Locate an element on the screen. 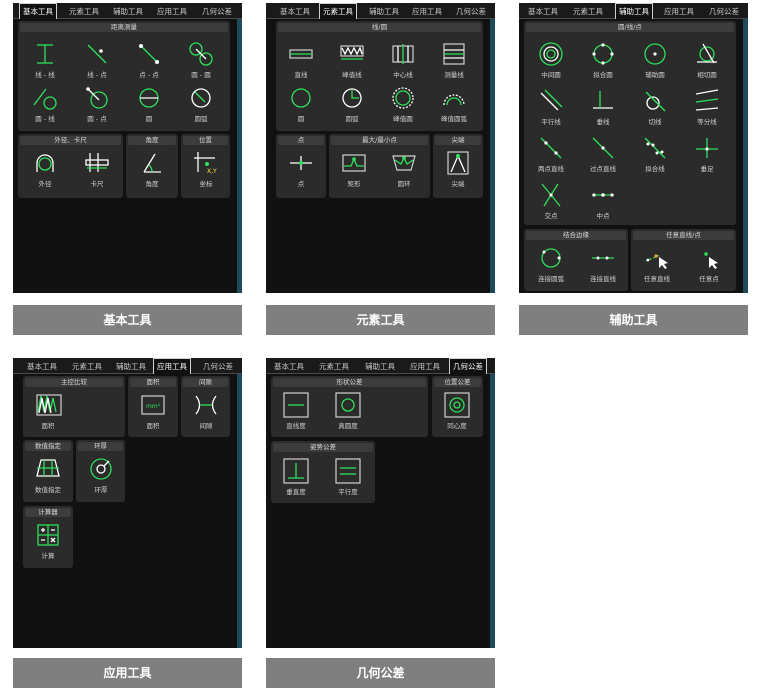 Image resolution: width=762 pixels, height=697 pixels. waveform-icon is located at coordinates (49, 405).